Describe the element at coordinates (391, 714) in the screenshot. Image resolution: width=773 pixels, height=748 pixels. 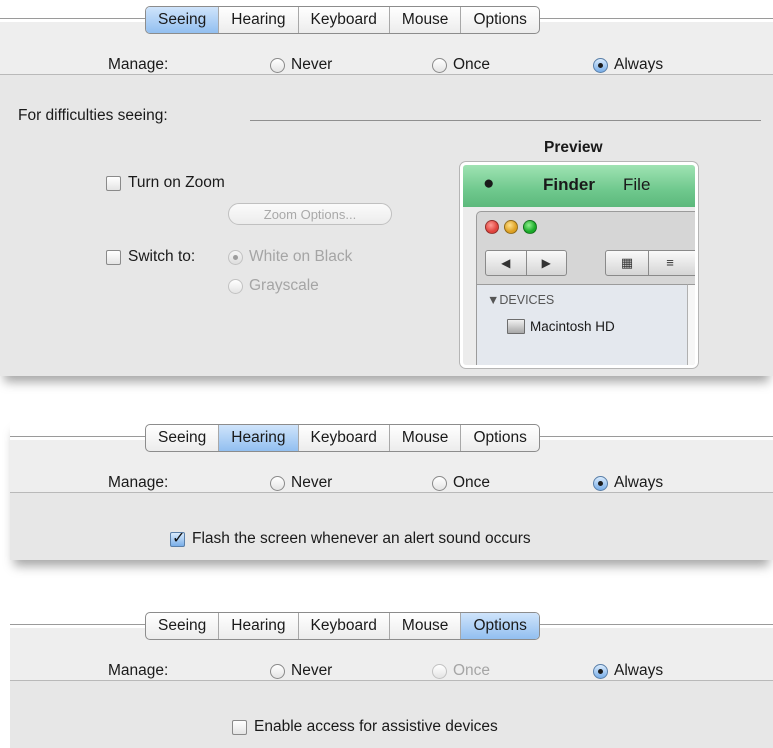
I see `options-body: Enable access for assistive devices` at that location.